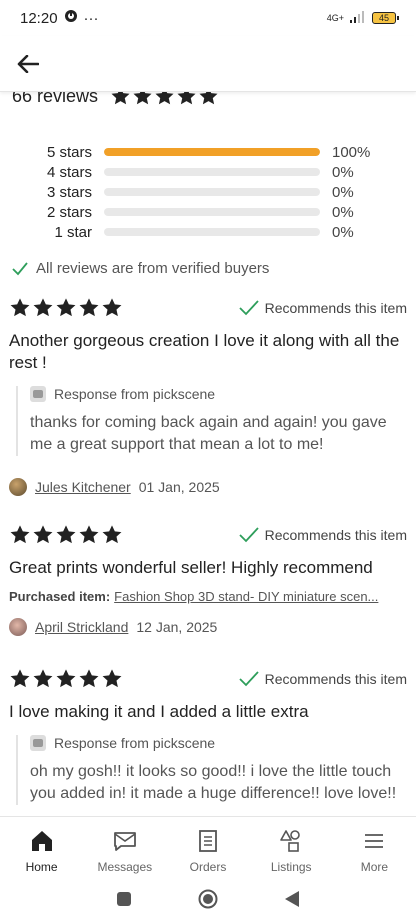  Describe the element at coordinates (125, 841) in the screenshot. I see `mail-icon` at that location.